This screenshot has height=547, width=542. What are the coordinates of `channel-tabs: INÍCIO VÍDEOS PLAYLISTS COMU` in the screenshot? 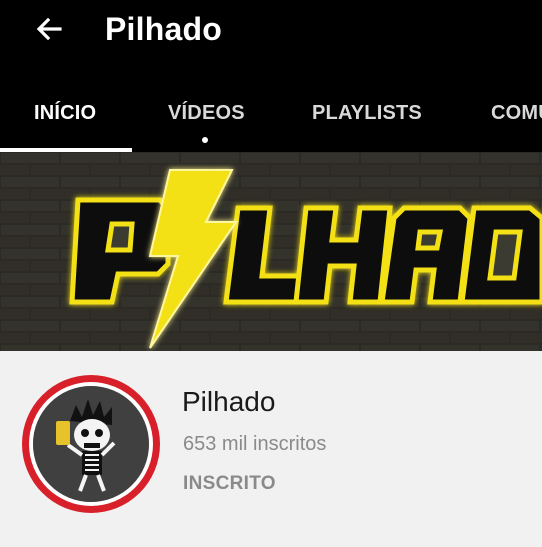 It's located at (271, 120).